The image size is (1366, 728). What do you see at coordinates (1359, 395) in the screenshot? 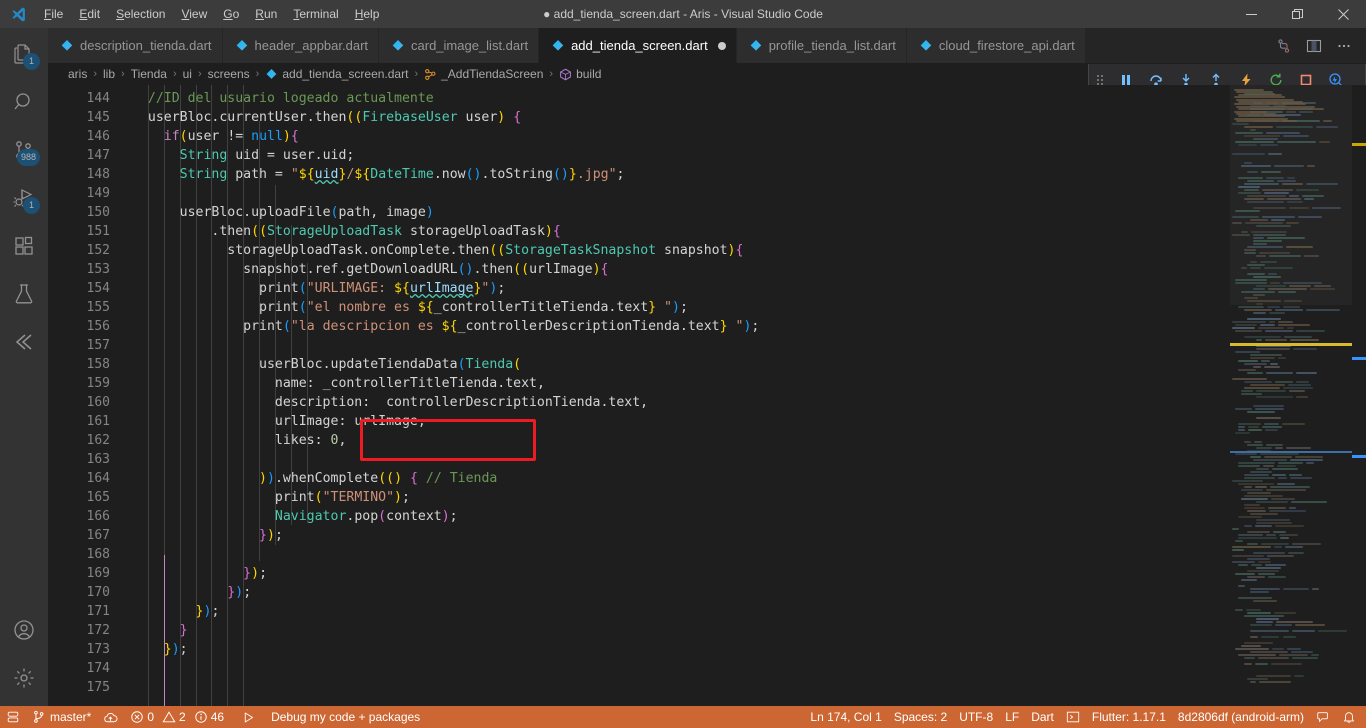
I see `editor-scrollbar` at bounding box center [1359, 395].